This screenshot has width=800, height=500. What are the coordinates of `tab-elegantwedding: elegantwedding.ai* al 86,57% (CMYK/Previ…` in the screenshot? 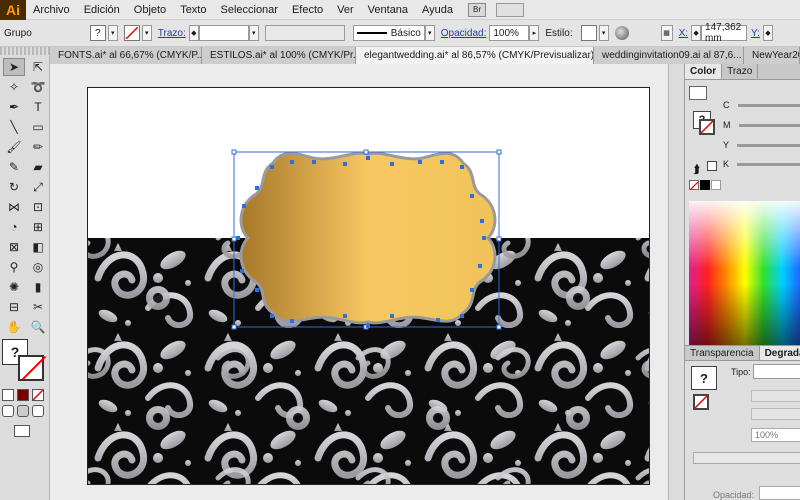 It's located at (475, 55).